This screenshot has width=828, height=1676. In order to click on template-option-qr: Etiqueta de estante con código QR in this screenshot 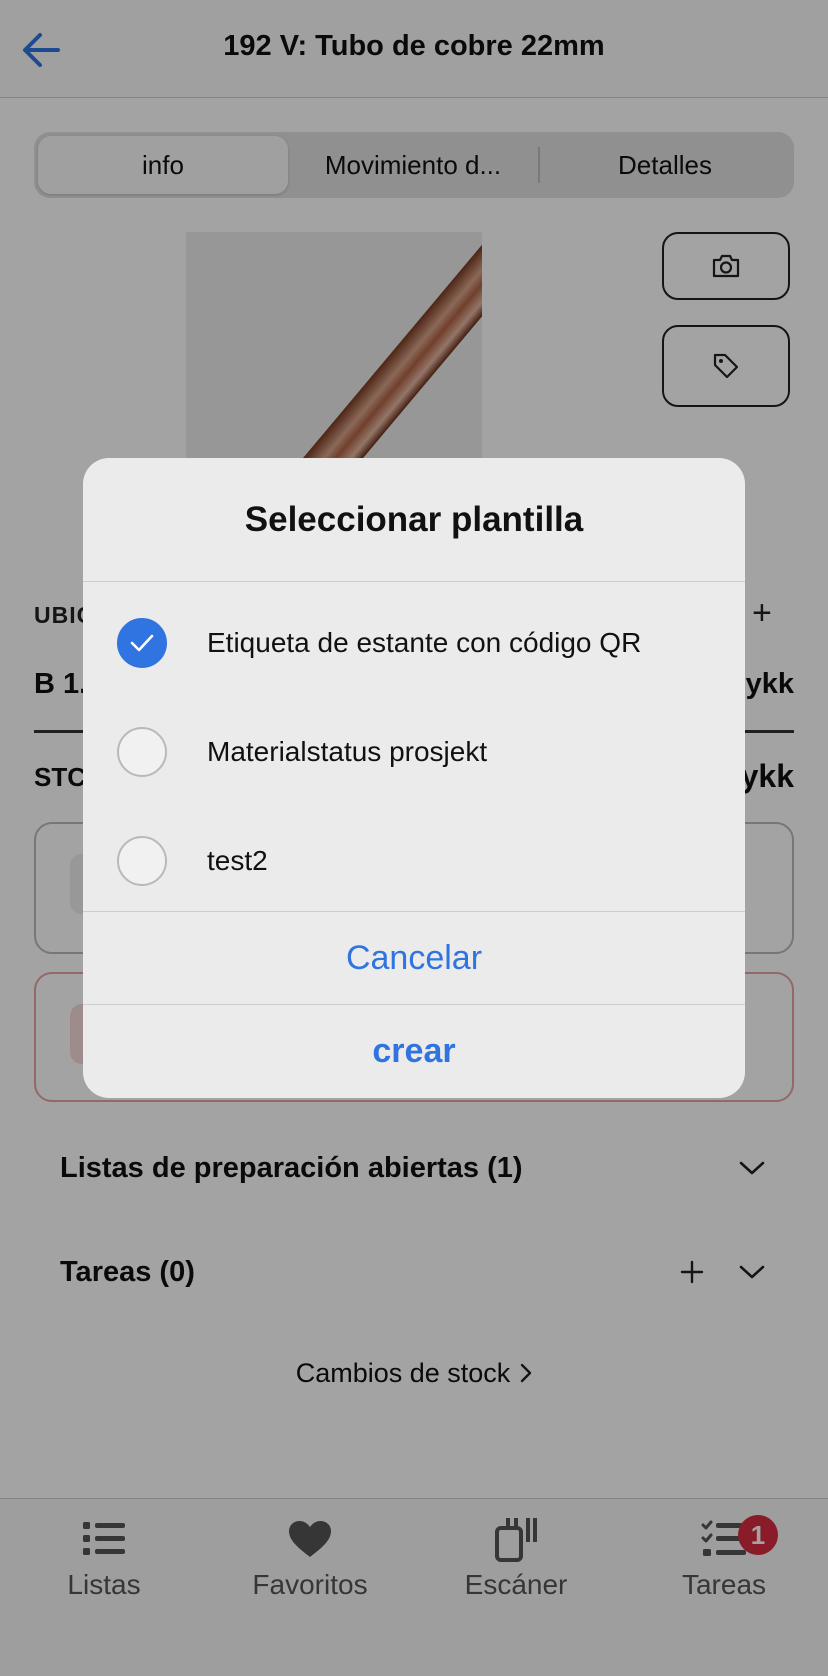, I will do `click(414, 642)`.